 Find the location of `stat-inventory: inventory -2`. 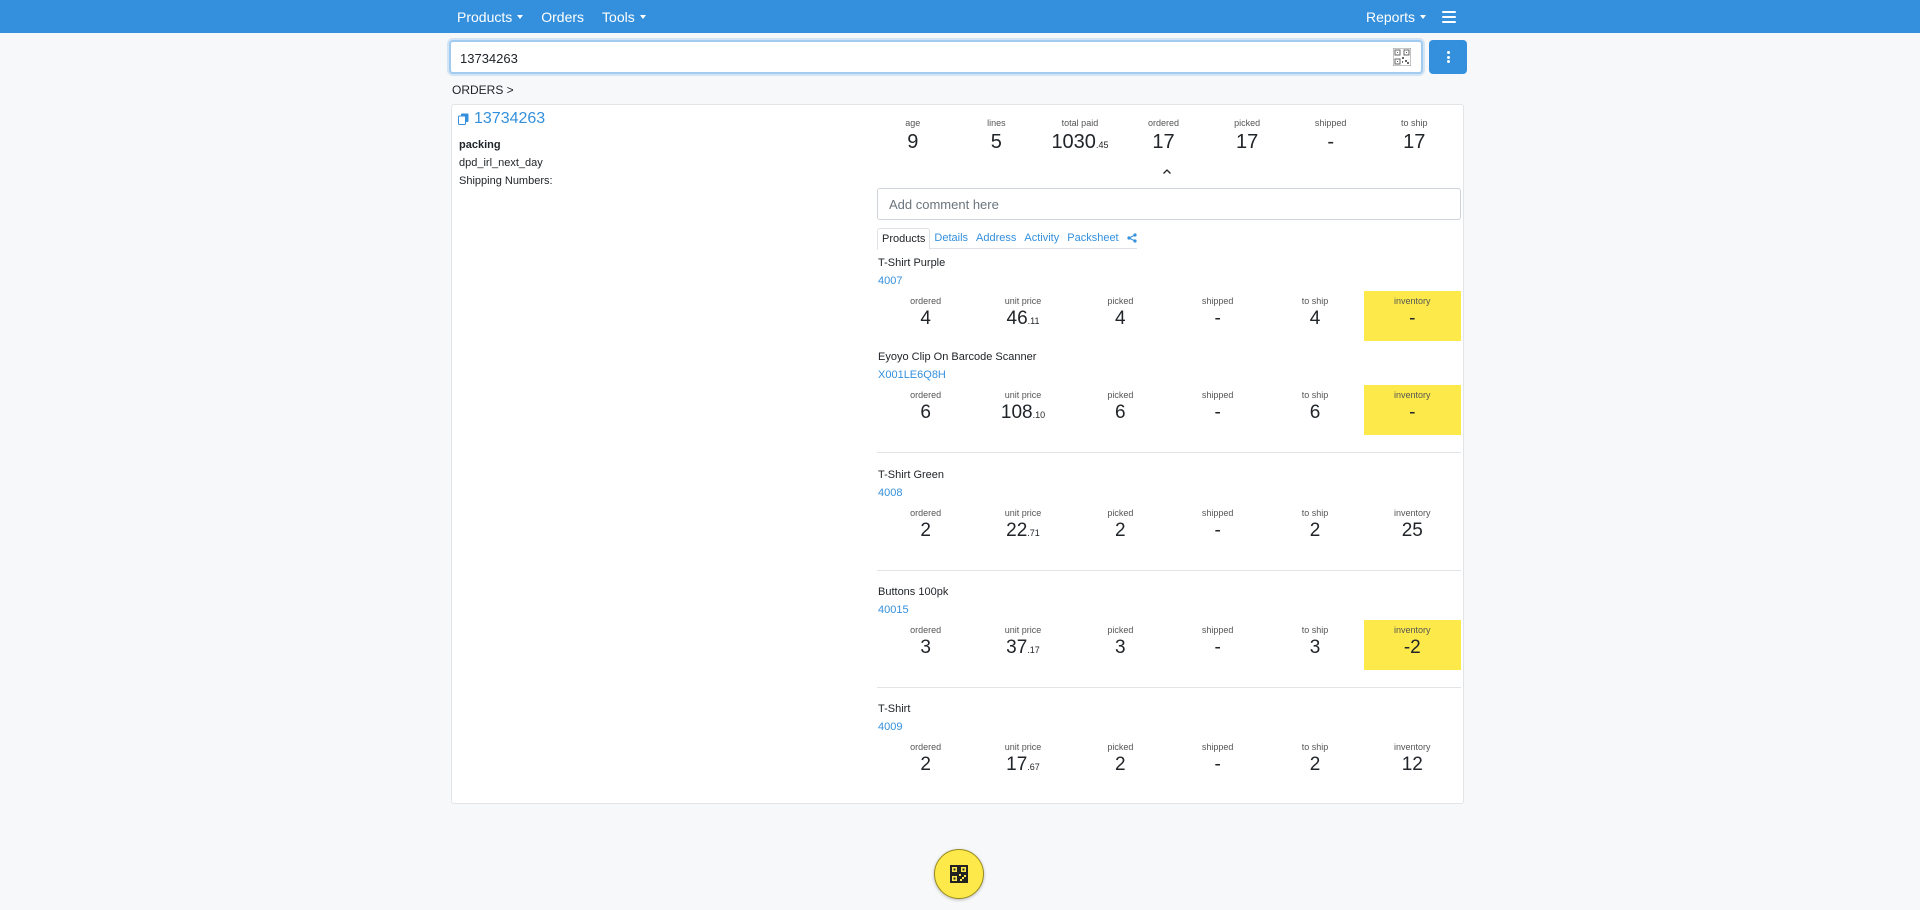

stat-inventory: inventory -2 is located at coordinates (1412, 645).